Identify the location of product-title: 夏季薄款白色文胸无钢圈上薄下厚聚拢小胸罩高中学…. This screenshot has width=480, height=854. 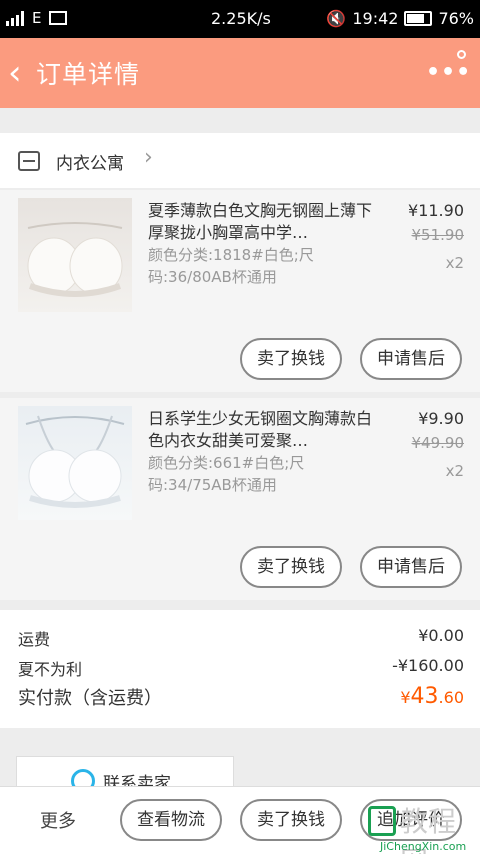
(260, 222).